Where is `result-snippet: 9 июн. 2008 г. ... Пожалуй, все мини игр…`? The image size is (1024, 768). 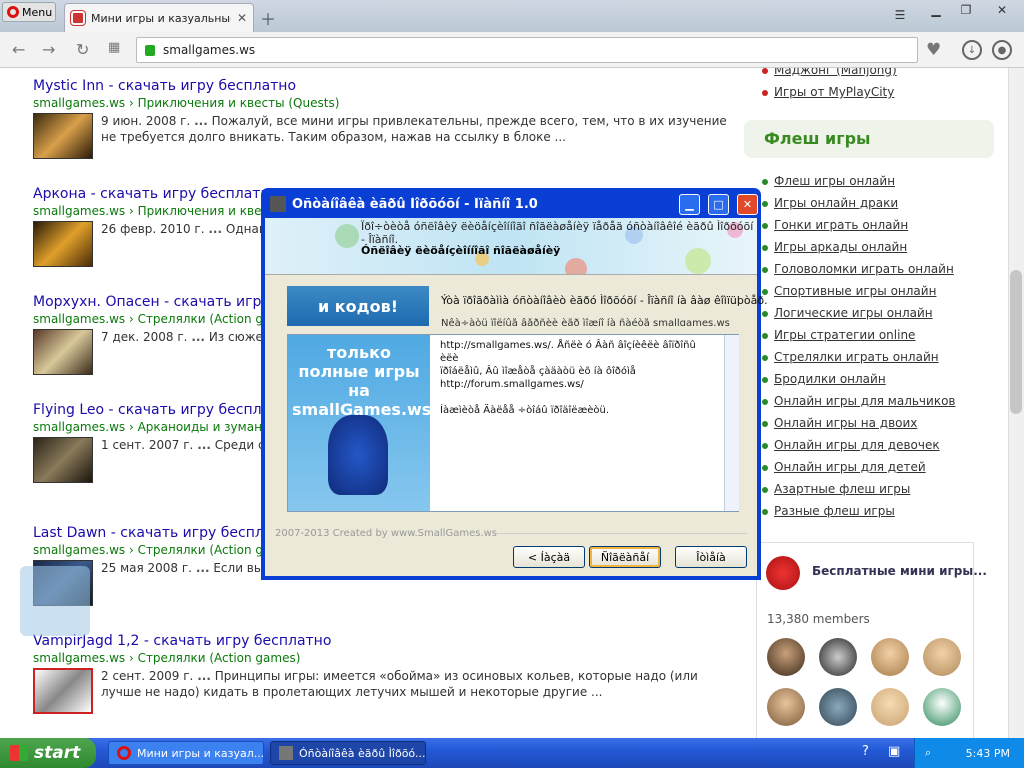 result-snippet: 9 июн. 2008 г. ... Пожалуй, все мини игр… is located at coordinates (414, 129).